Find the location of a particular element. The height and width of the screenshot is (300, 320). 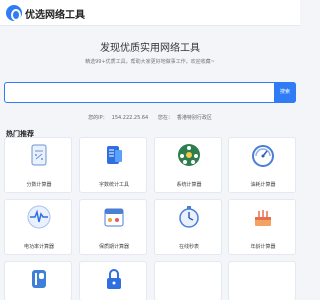

tool-label: 系统计算器 is located at coordinates (189, 185).